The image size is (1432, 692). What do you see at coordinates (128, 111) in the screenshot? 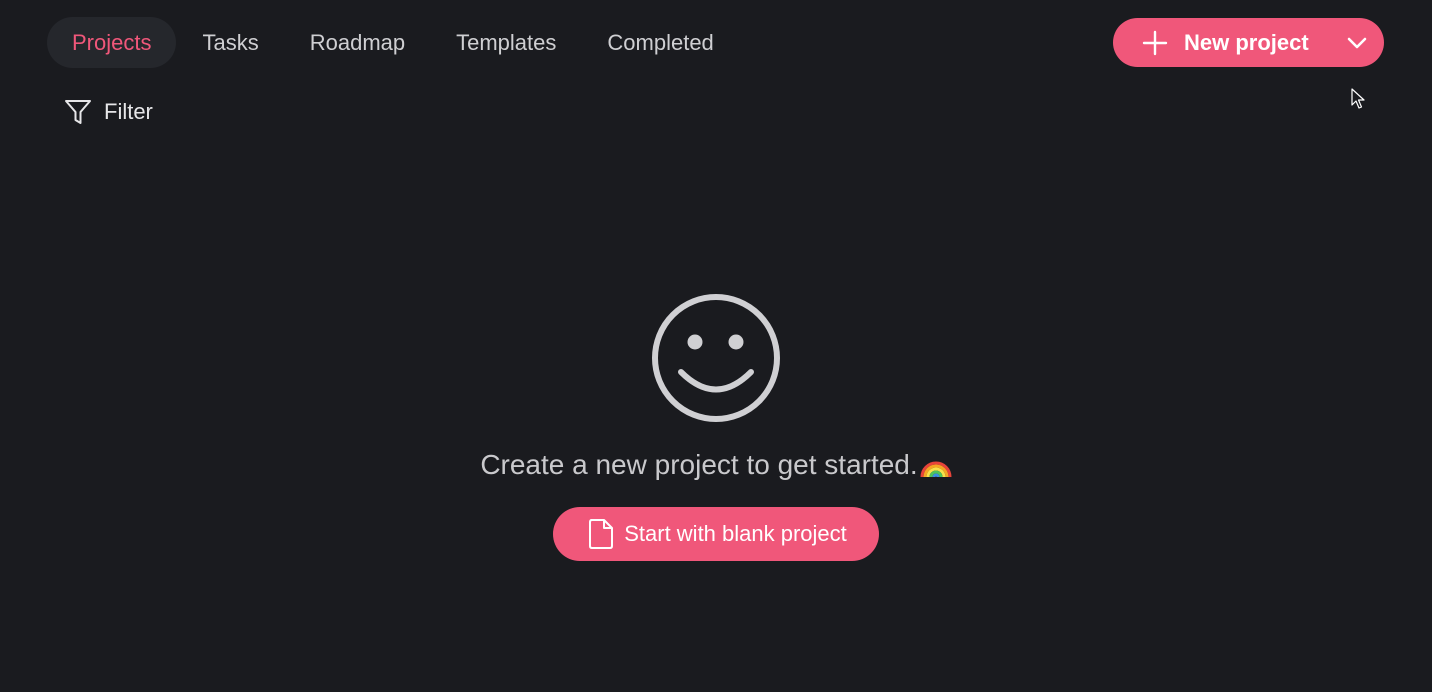
I see `filter-label: Filter` at bounding box center [128, 111].